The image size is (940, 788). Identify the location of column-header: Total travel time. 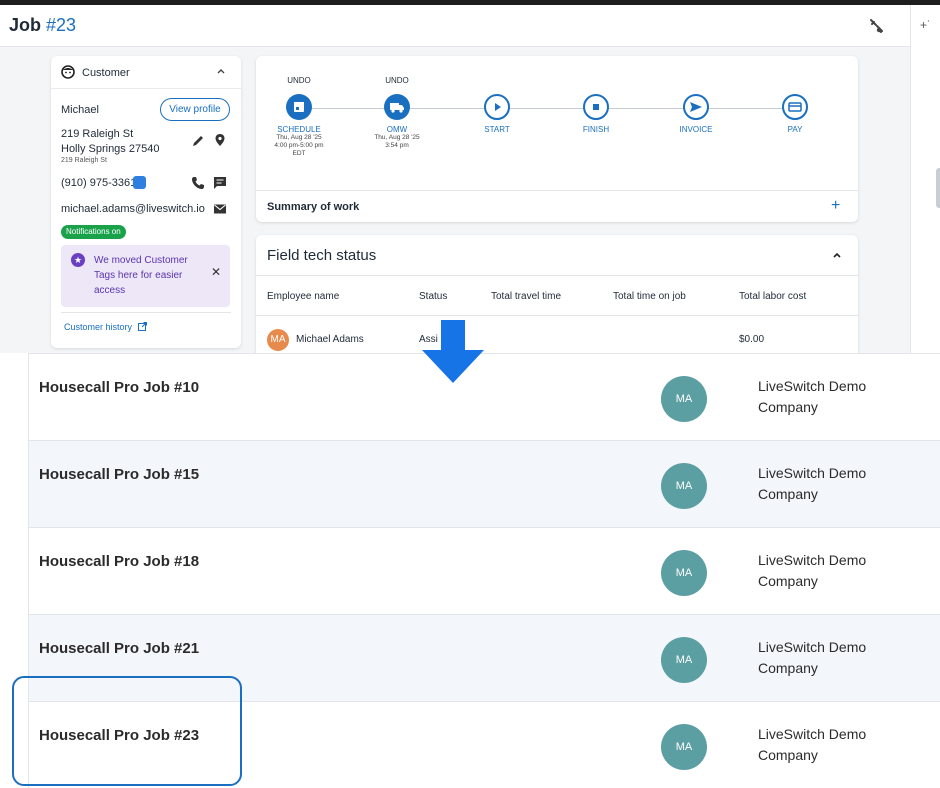
(526, 296).